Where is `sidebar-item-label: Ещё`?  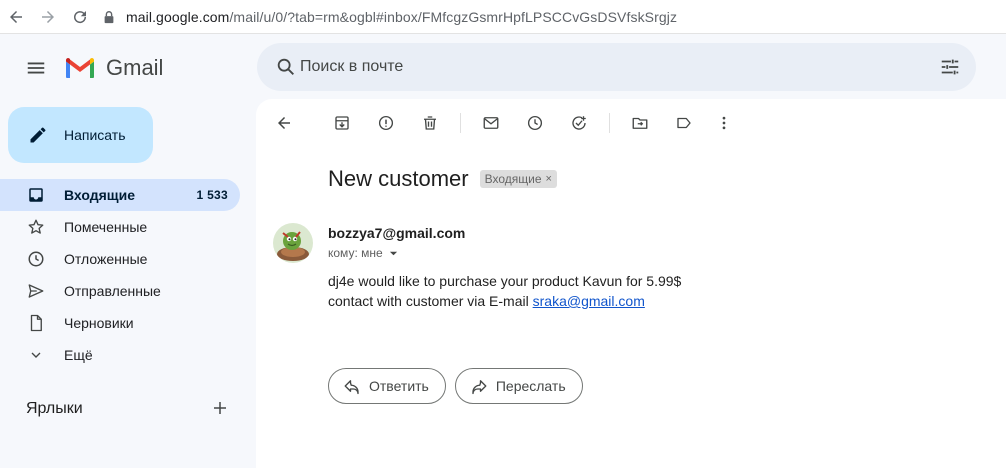 sidebar-item-label: Ещё is located at coordinates (78, 355).